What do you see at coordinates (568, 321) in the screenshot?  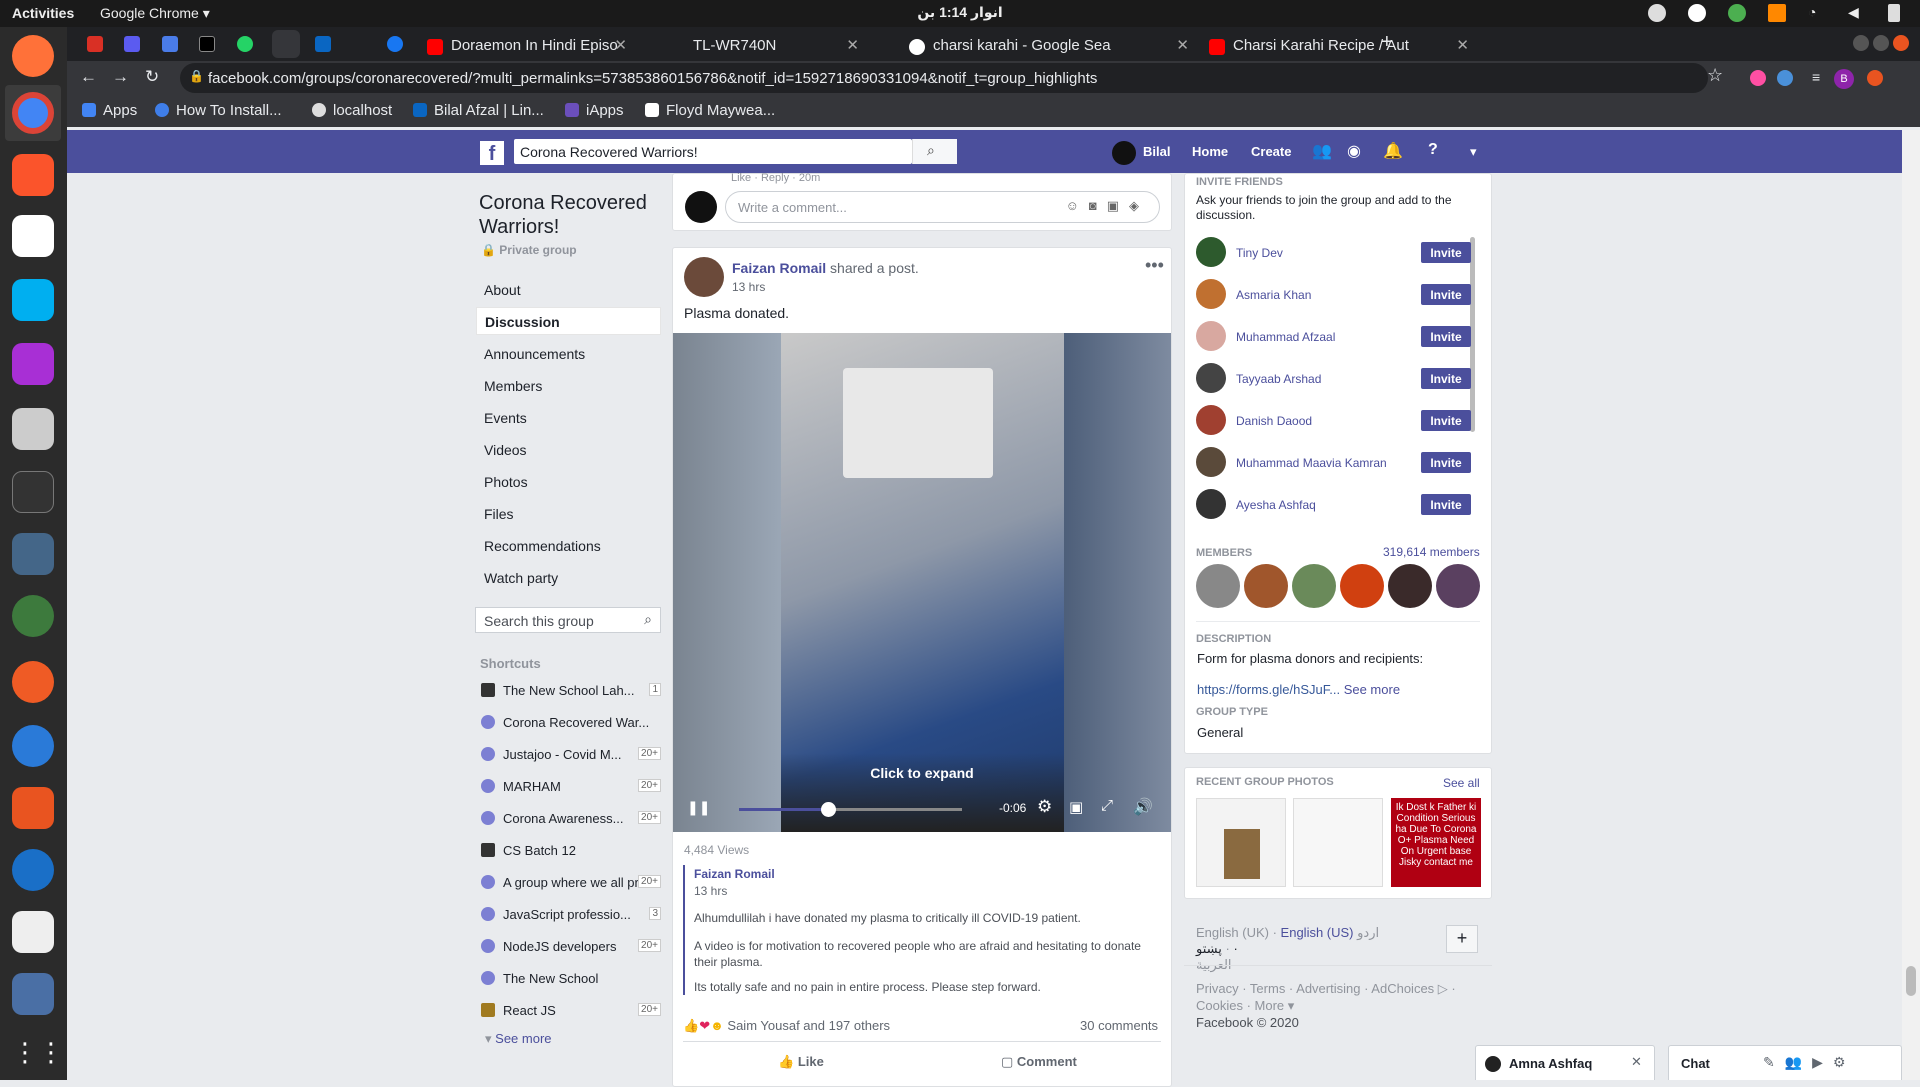 I see `nav-discussion: Discussion` at bounding box center [568, 321].